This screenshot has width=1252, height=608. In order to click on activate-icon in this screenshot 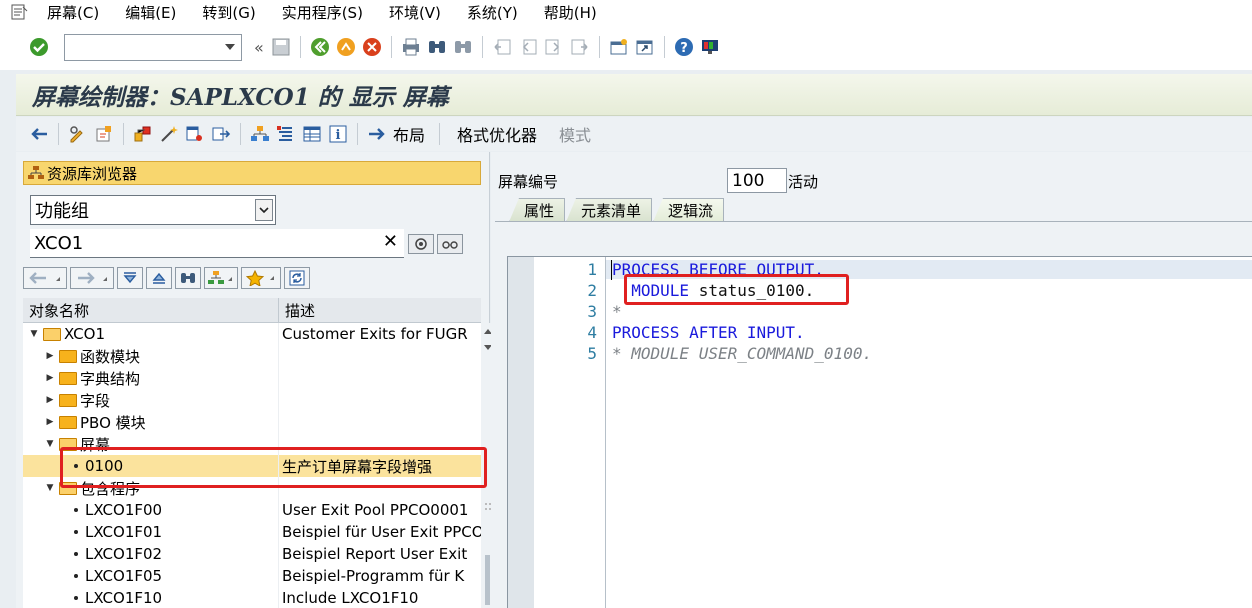, I will do `click(104, 134)`.